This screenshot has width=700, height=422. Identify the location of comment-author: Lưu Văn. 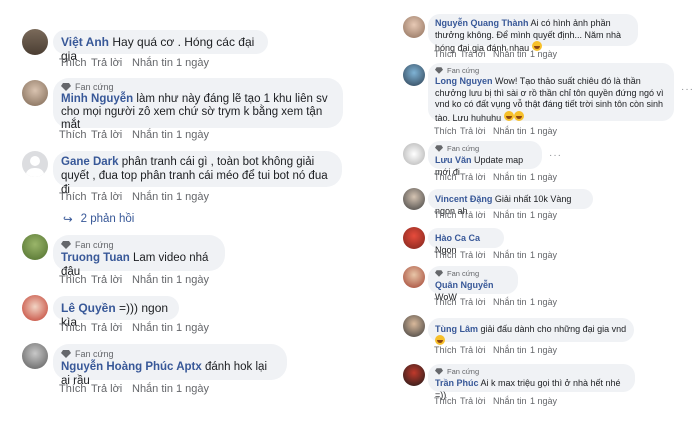
(453, 160).